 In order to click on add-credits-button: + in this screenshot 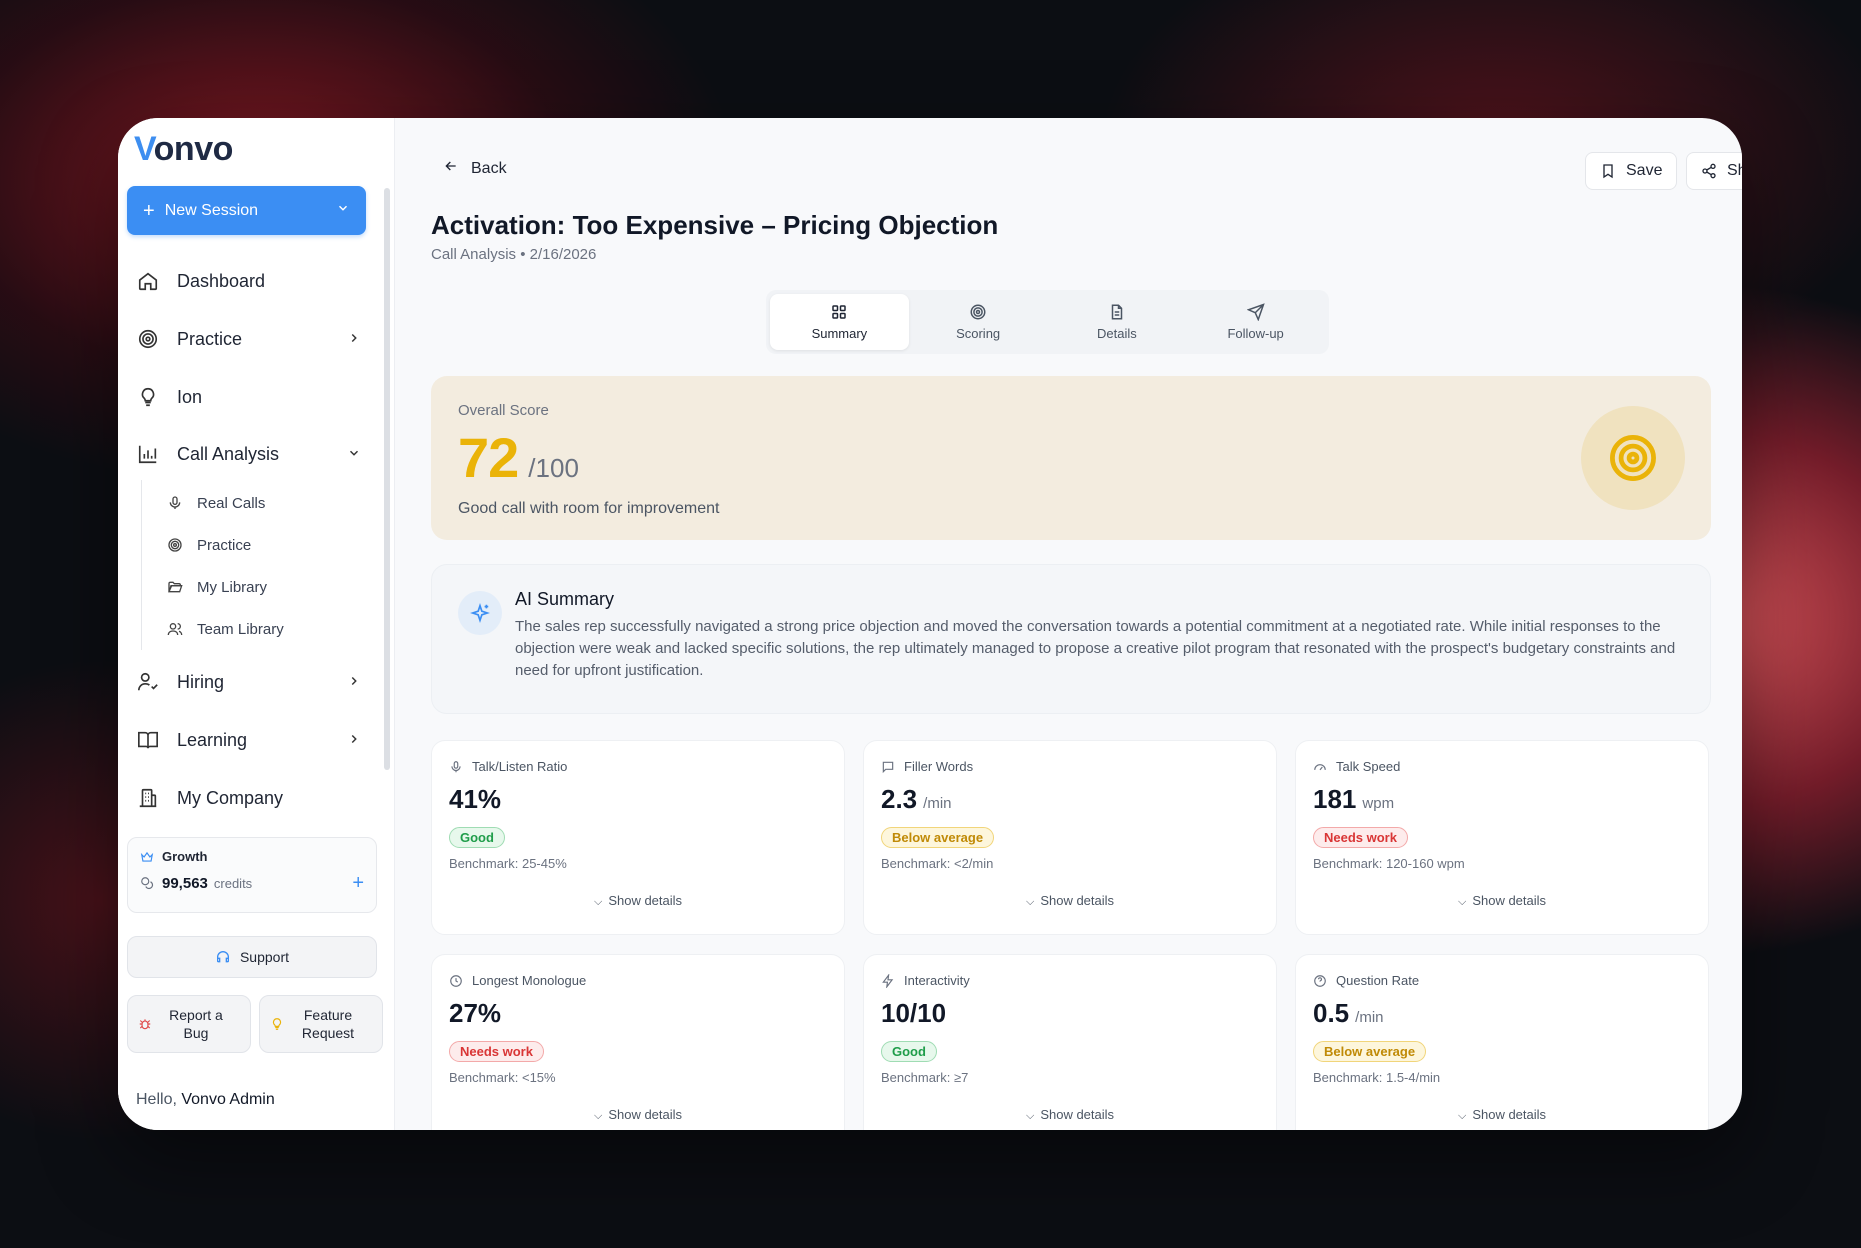, I will do `click(358, 883)`.